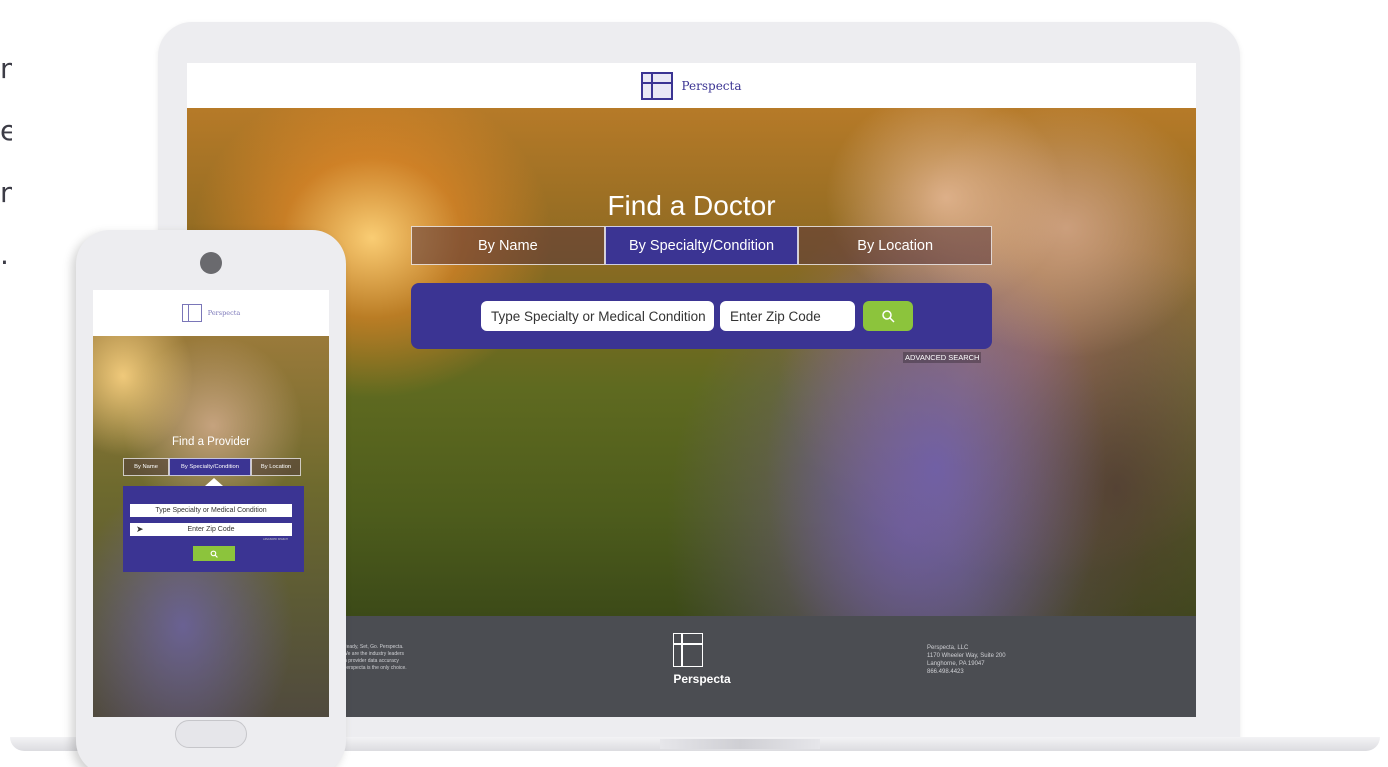 The image size is (1388, 767). What do you see at coordinates (374, 654) in the screenshot?
I see `footer-tagline-line: We are the industry leaders` at bounding box center [374, 654].